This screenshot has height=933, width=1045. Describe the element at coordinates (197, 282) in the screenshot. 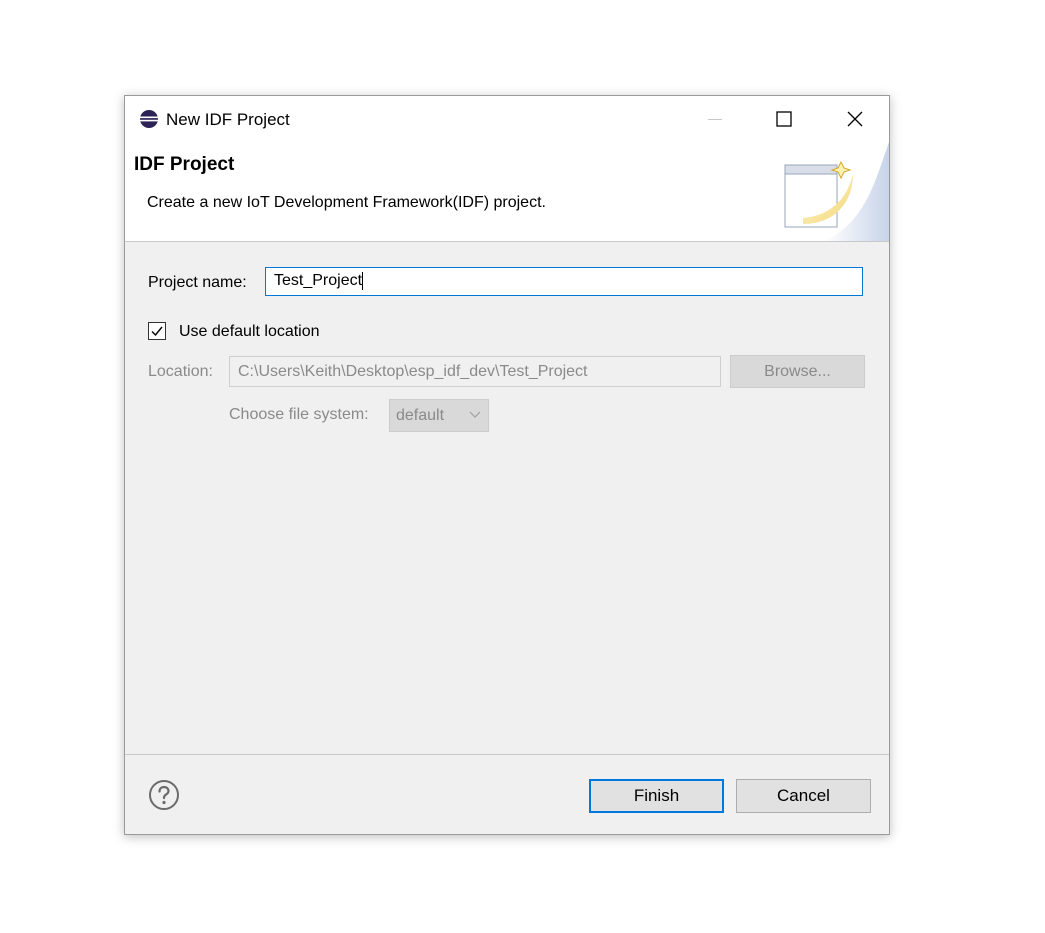

I see `project-name-label: Project name:` at that location.